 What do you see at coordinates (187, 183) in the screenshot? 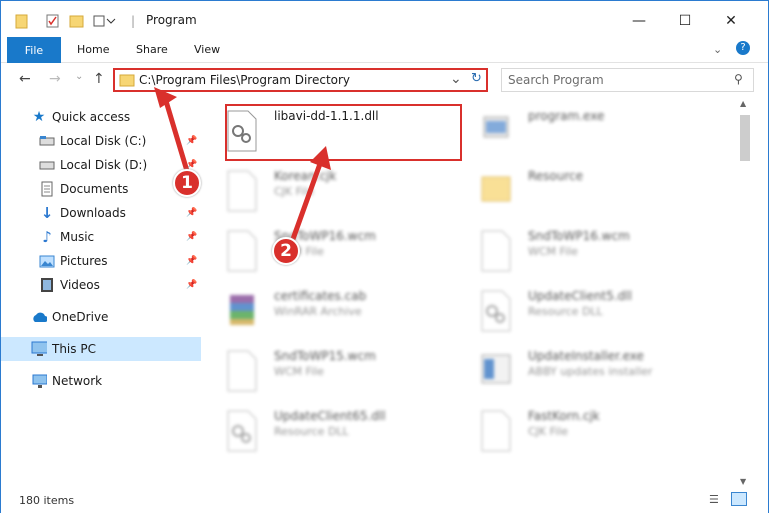
I see `annotation-badge-1: 1` at bounding box center [187, 183].